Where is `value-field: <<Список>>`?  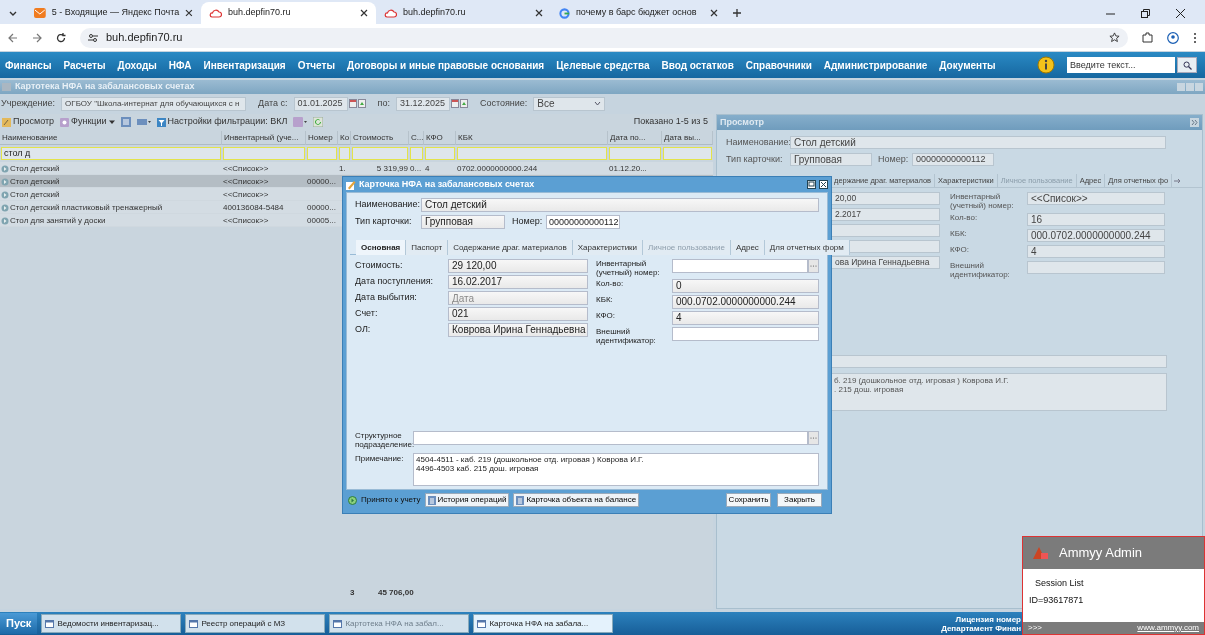 value-field: <<Список>> is located at coordinates (1096, 198).